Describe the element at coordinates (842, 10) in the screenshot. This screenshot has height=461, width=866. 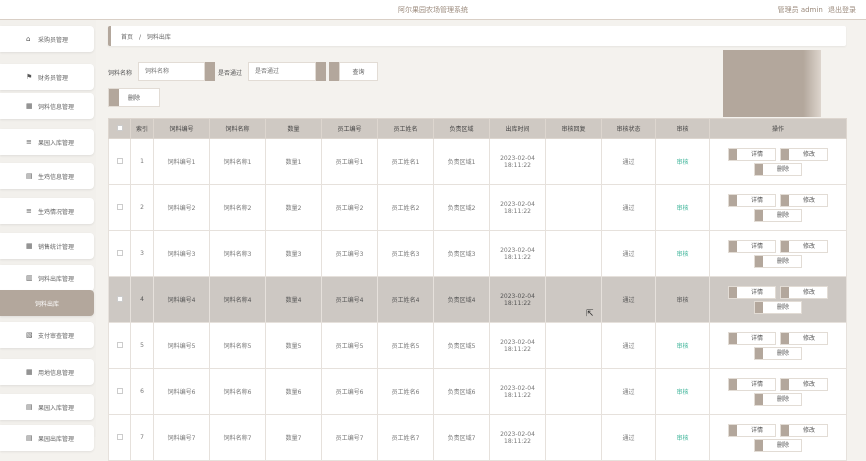
I see `logout-link: 退出登录` at that location.